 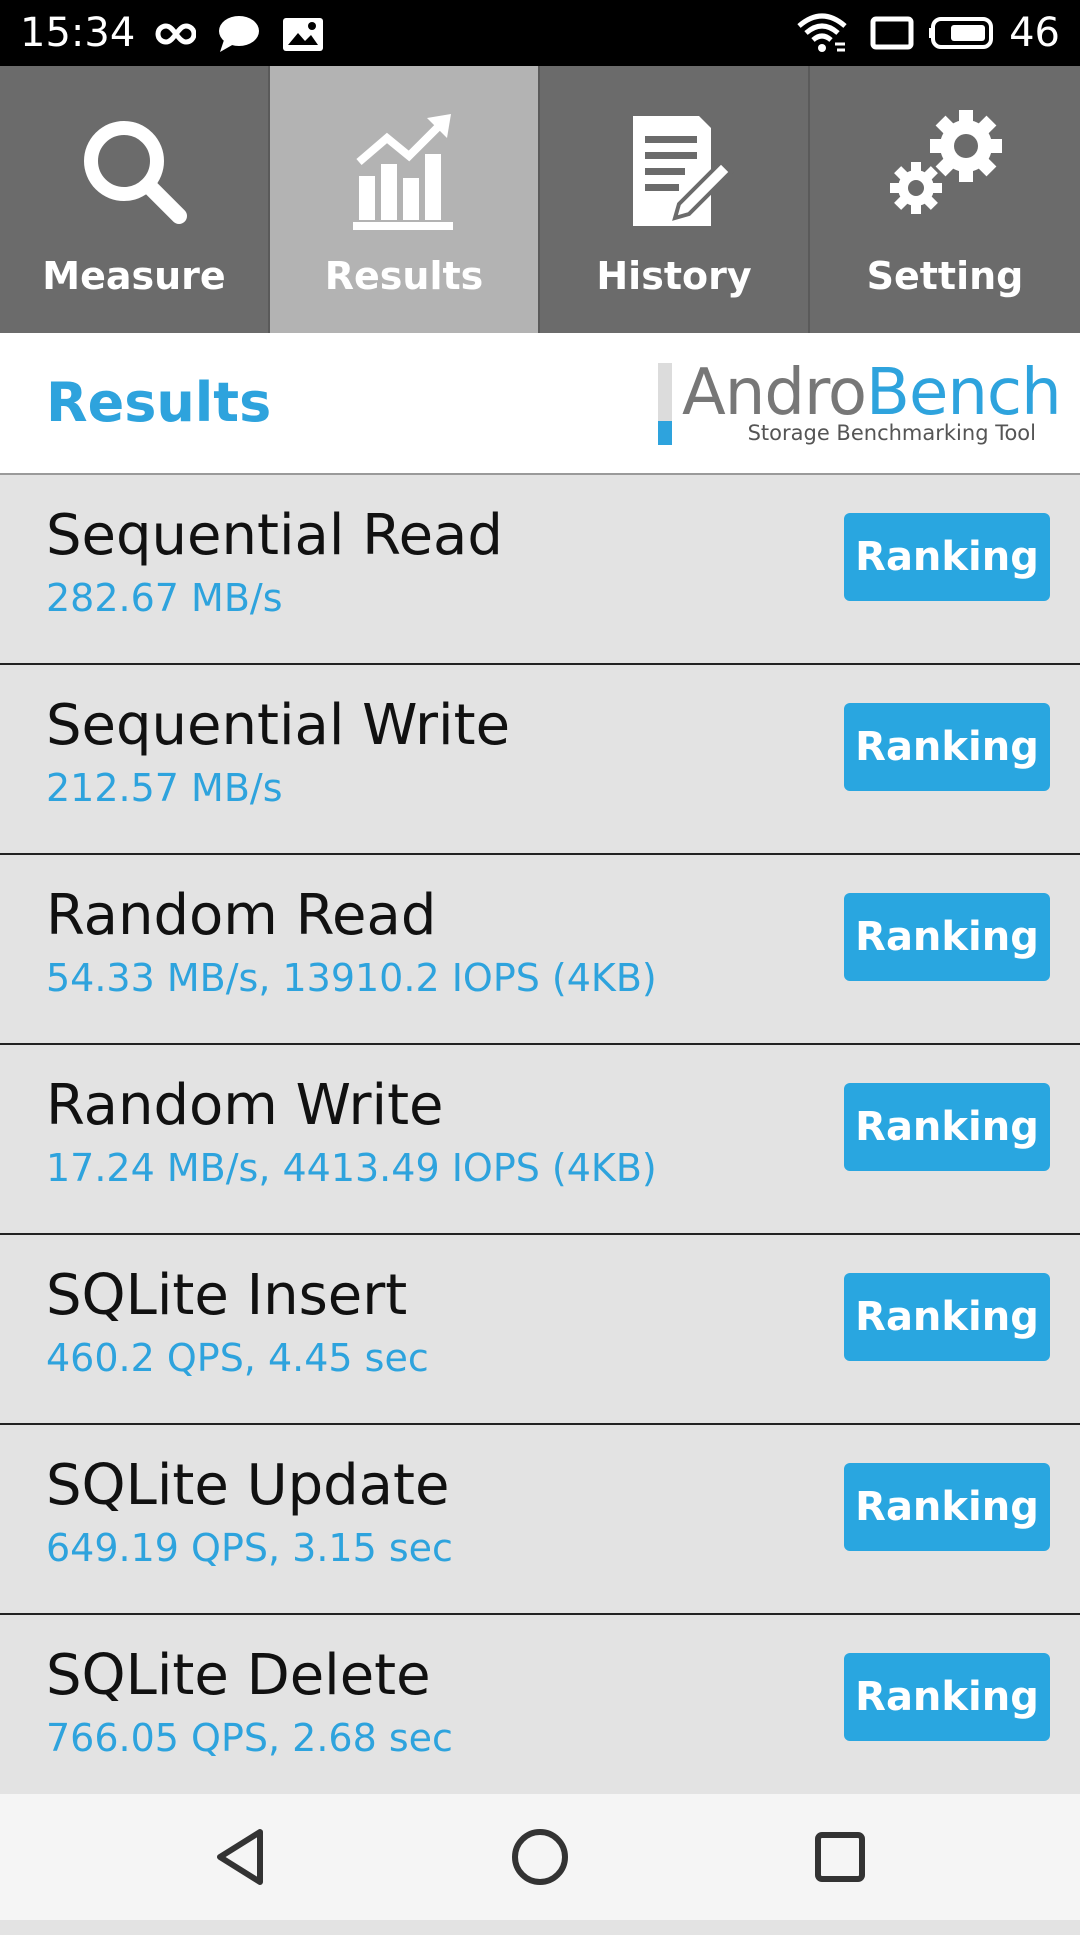 I want to click on result-value: 54.33 MB/s, 13910.2 IOPS (4KB), so click(x=351, y=978).